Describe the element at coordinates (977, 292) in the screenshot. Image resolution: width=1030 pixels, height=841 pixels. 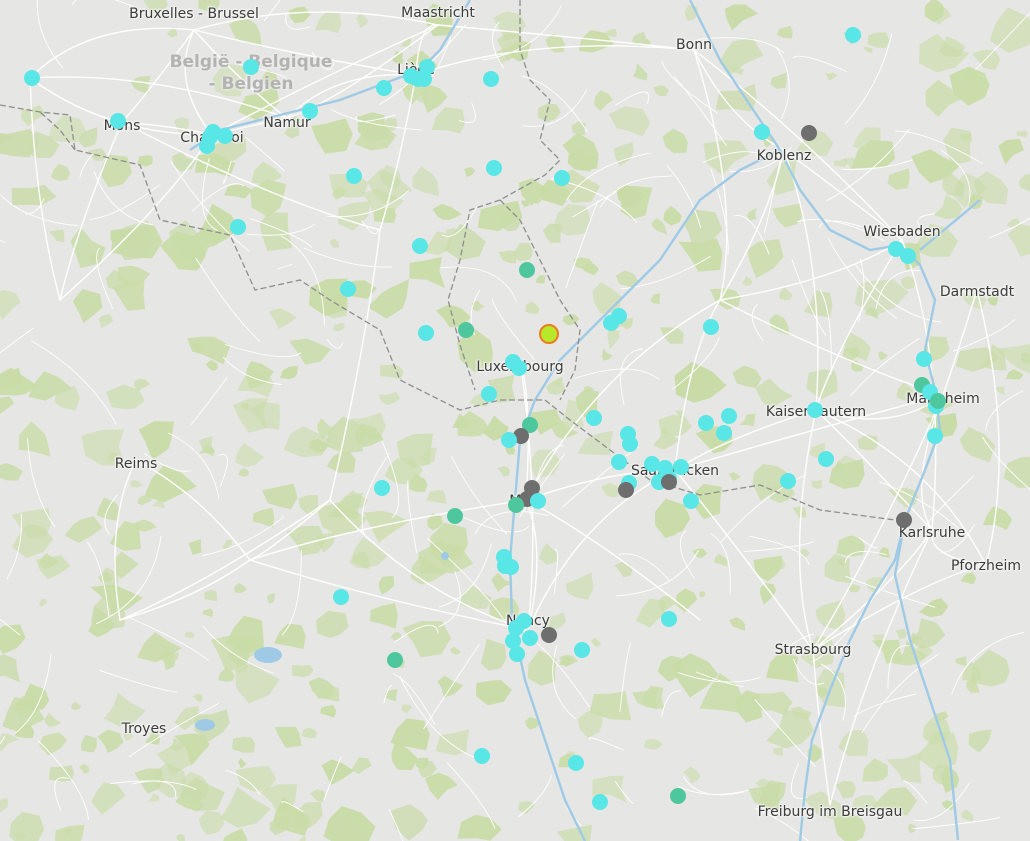
I see `city-label-darmstadt: Darmstadt` at that location.